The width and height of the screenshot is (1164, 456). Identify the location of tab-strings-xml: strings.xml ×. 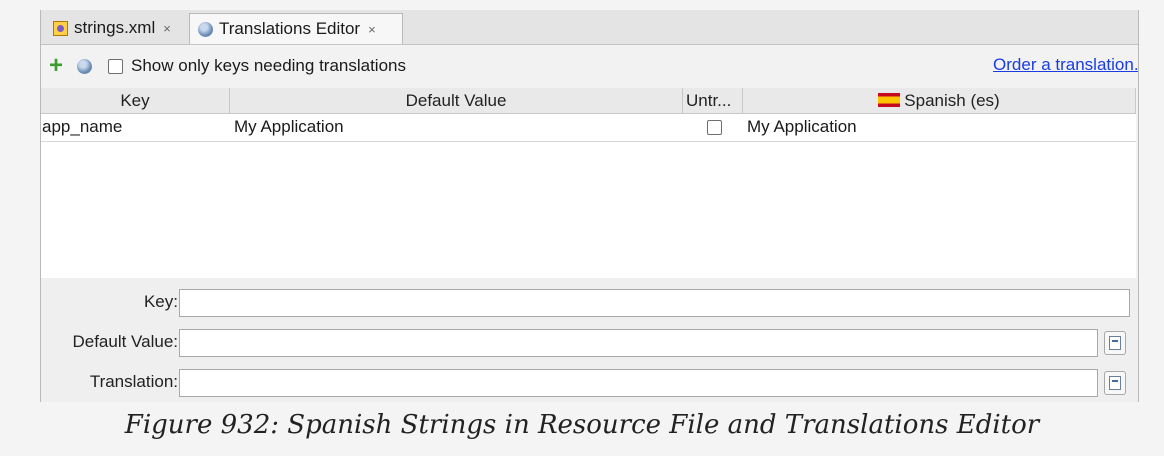
(116, 28).